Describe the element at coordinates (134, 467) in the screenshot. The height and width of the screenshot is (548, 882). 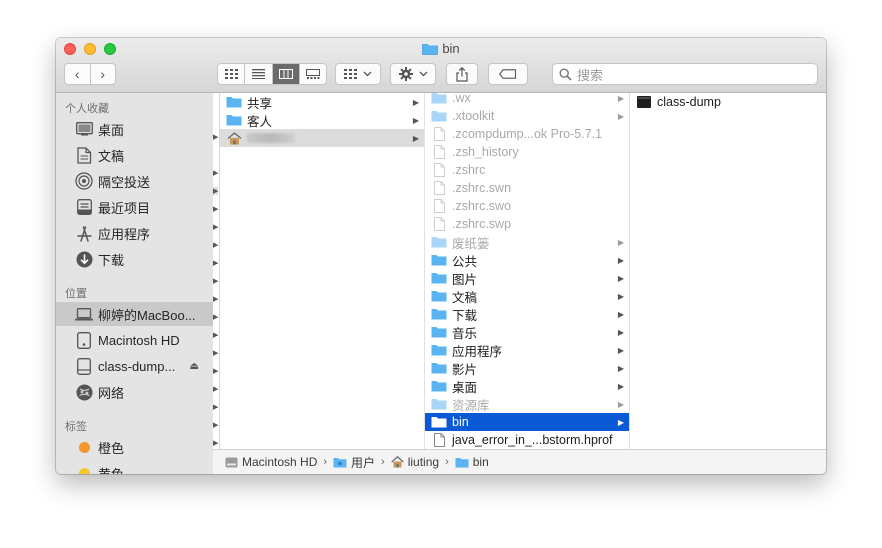
I see `sidebar-item-tag-yellow: 黄色` at that location.